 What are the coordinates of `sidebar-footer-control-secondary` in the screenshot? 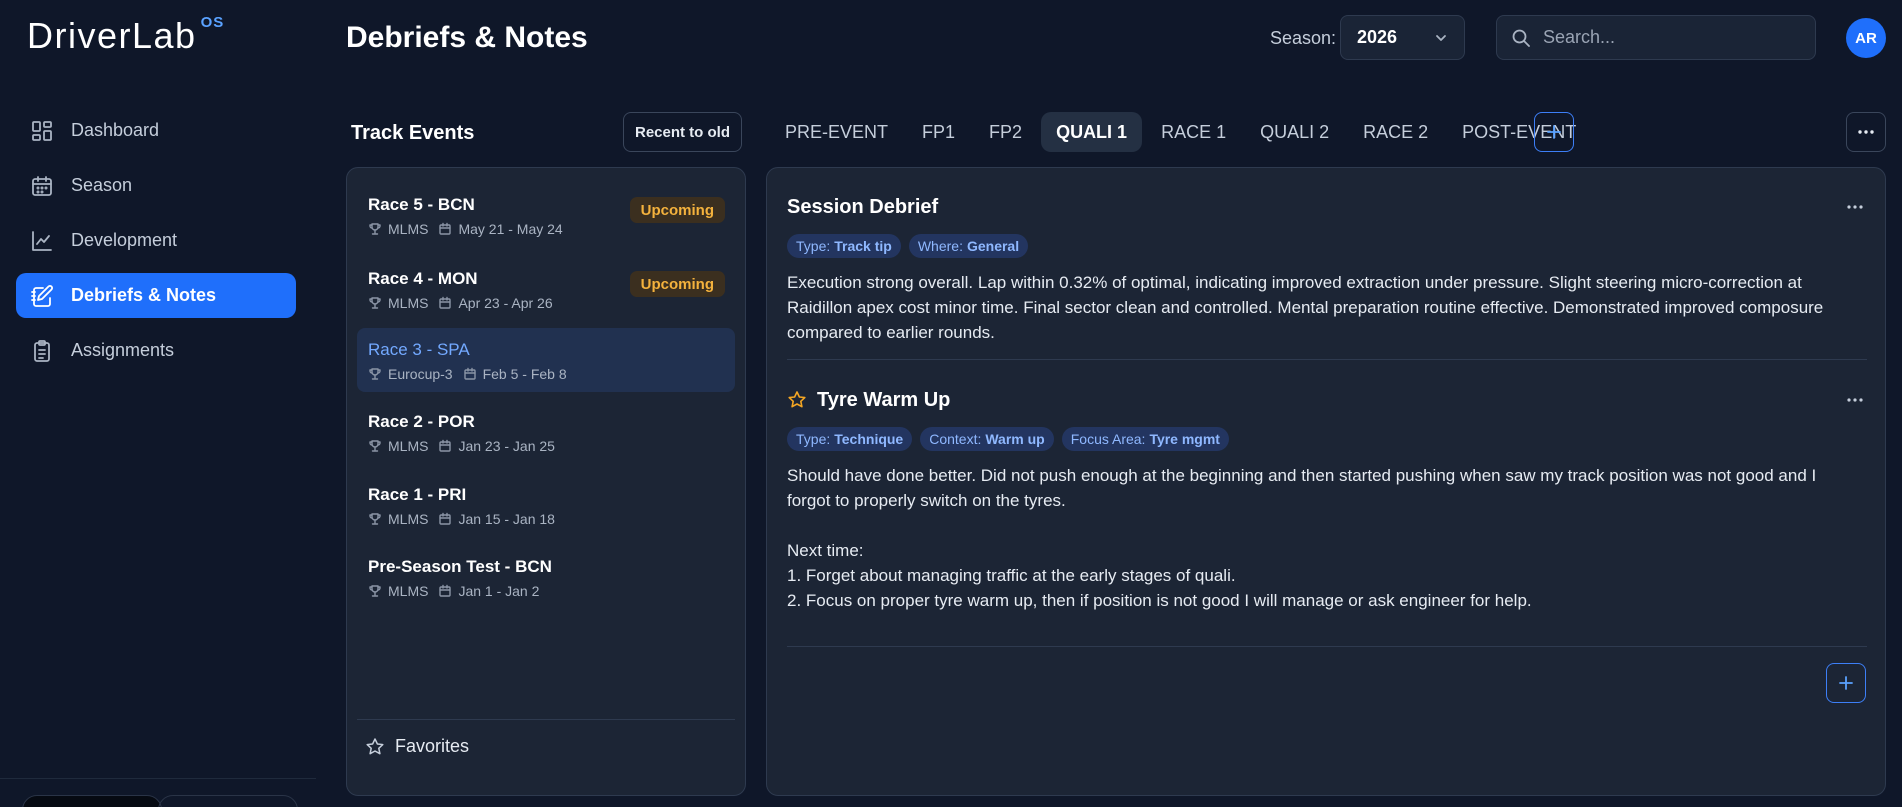 It's located at (228, 801).